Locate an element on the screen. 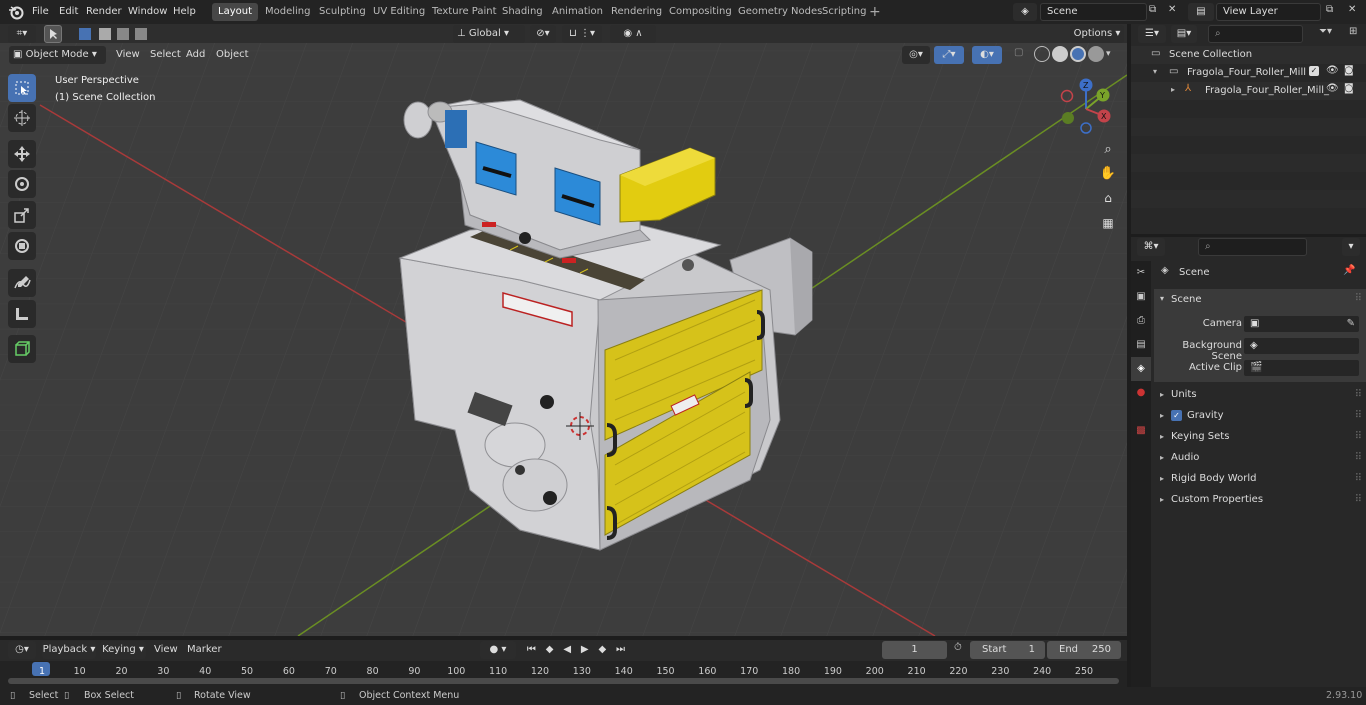  menu-window: Window is located at coordinates (147, 12).